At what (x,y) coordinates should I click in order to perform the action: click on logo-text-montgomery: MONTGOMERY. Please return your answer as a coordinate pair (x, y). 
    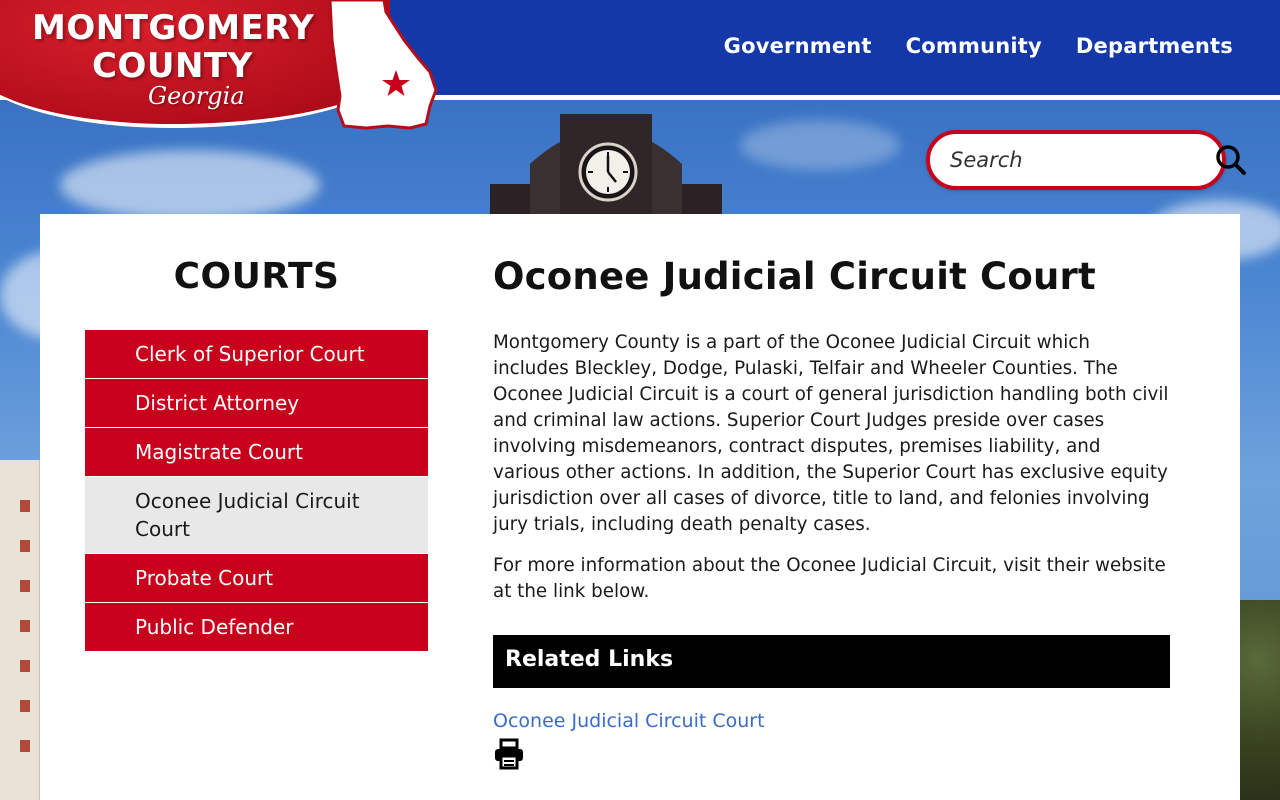
    Looking at the image, I should click on (173, 28).